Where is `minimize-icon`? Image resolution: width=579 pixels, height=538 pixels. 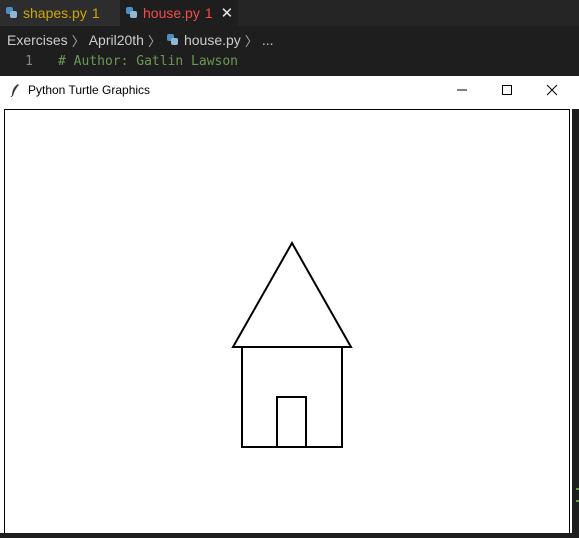
minimize-icon is located at coordinates (461, 90).